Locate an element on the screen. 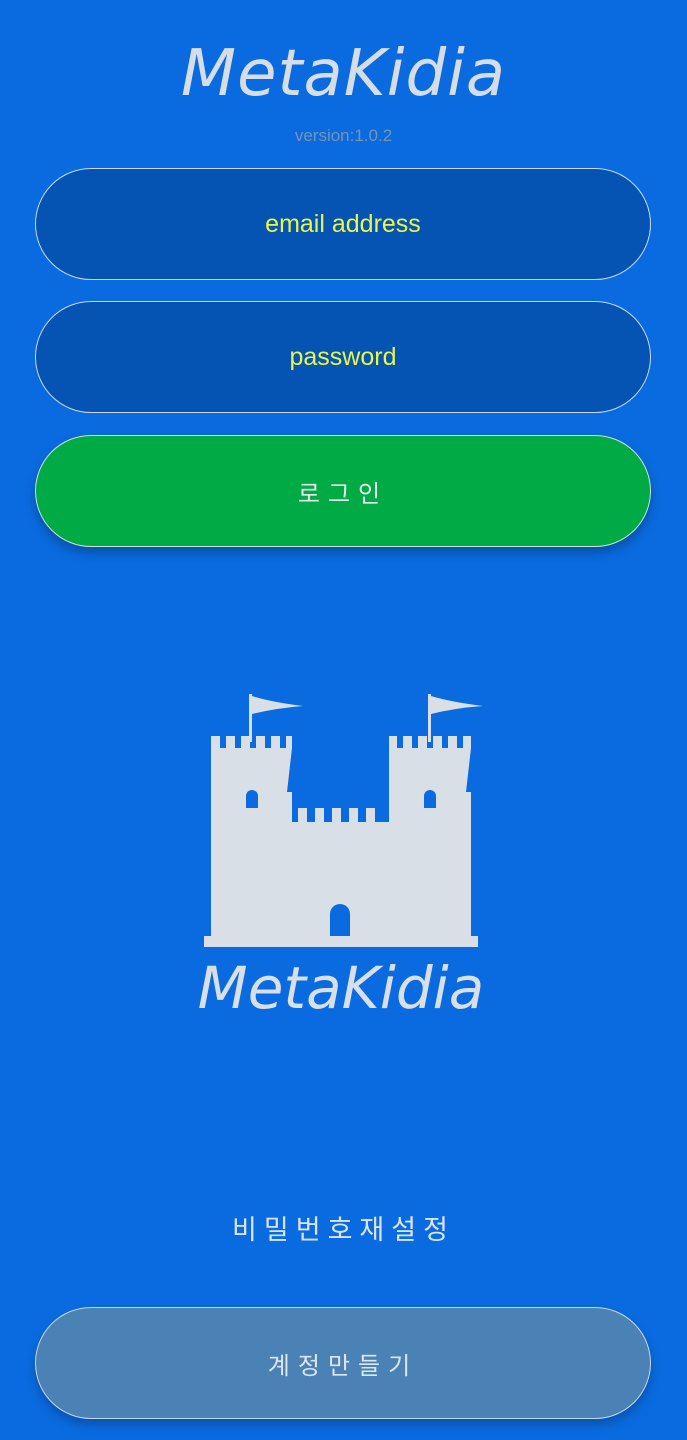 This screenshot has height=1440, width=687. login-button-label: 로그인 is located at coordinates (343, 494).